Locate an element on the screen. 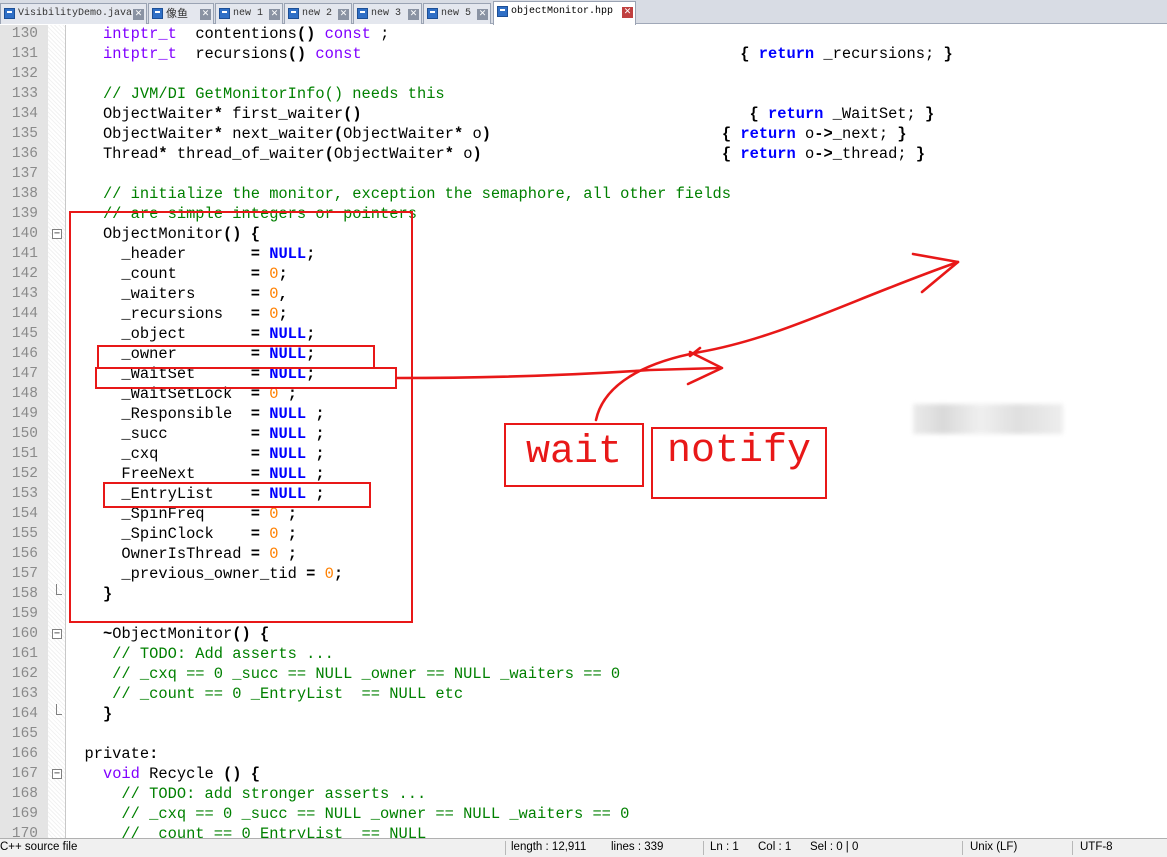 The width and height of the screenshot is (1167, 857). tab-label: new 3 is located at coordinates (386, 13).